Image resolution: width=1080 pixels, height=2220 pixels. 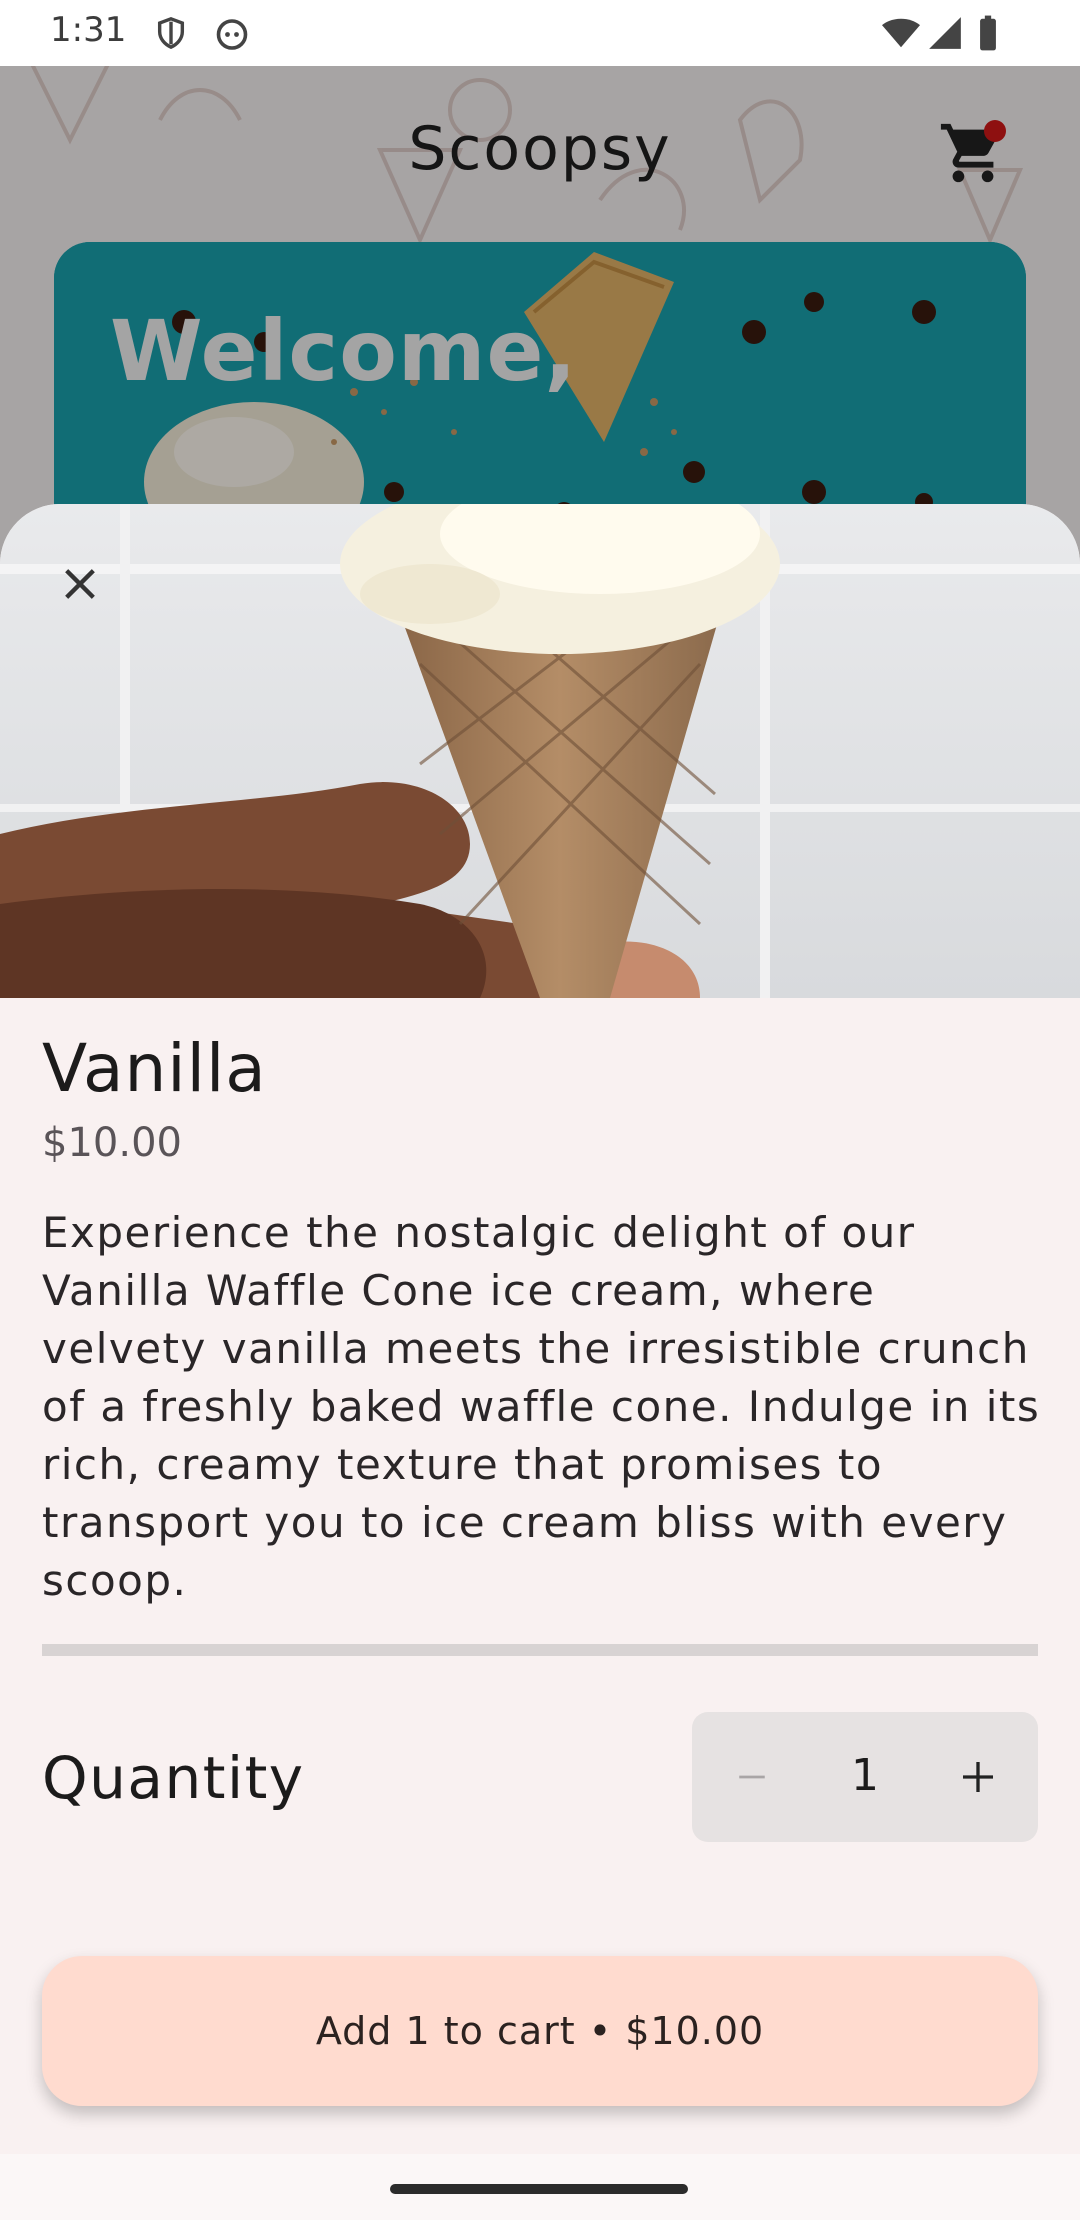 I want to click on decrease-quantity-button, so click(x=752, y=1777).